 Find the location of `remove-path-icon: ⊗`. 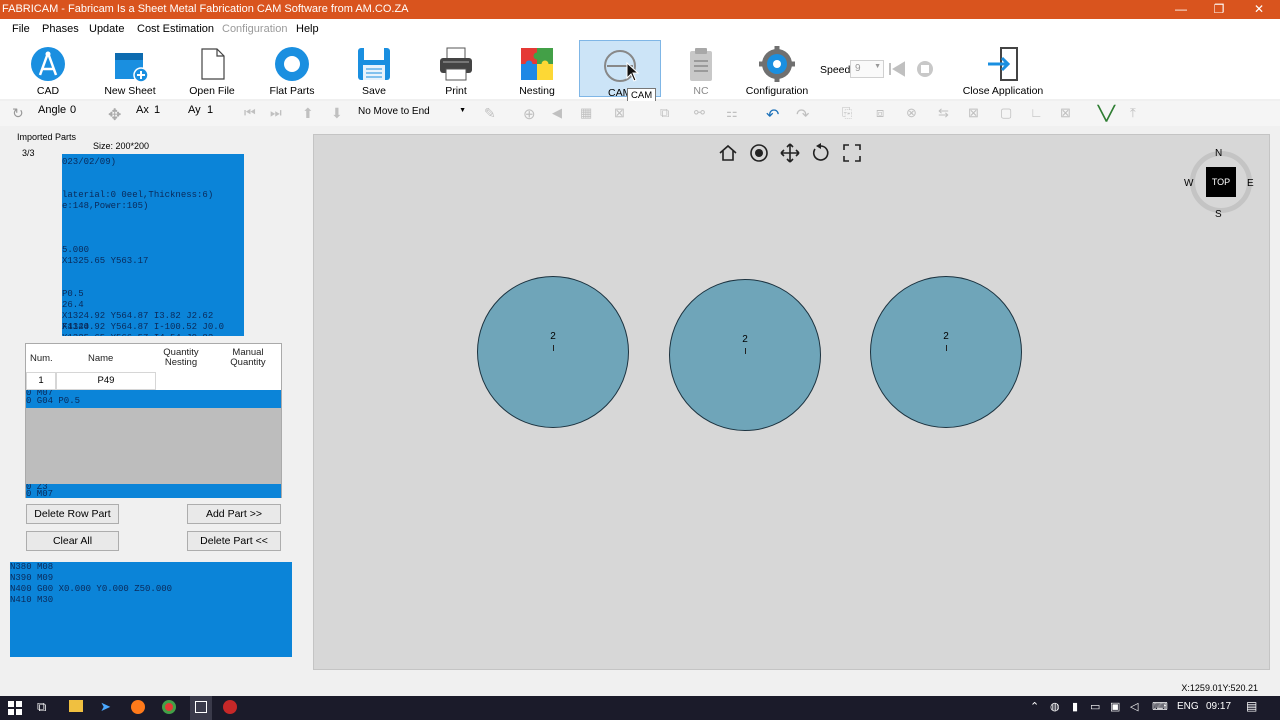

remove-path-icon: ⊗ is located at coordinates (915, 114).